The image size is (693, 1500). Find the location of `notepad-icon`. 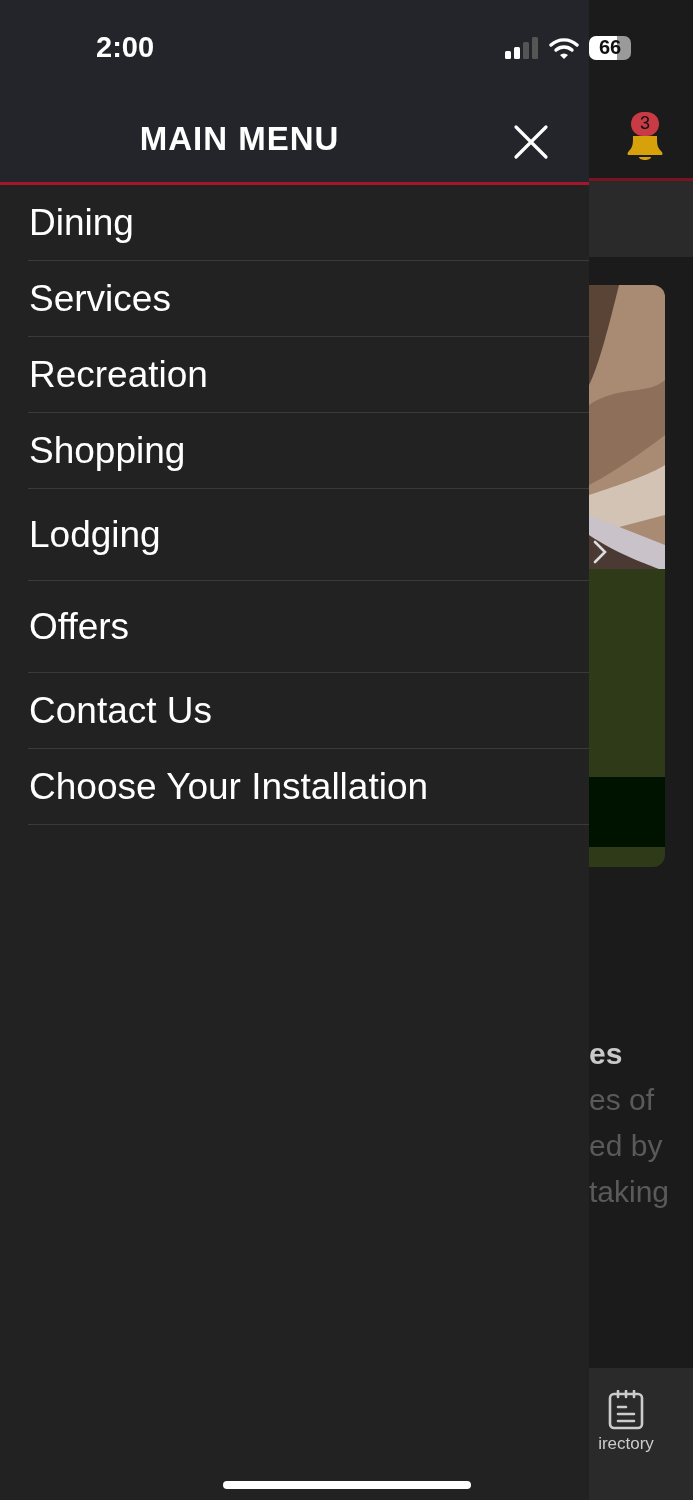

notepad-icon is located at coordinates (626, 1410).